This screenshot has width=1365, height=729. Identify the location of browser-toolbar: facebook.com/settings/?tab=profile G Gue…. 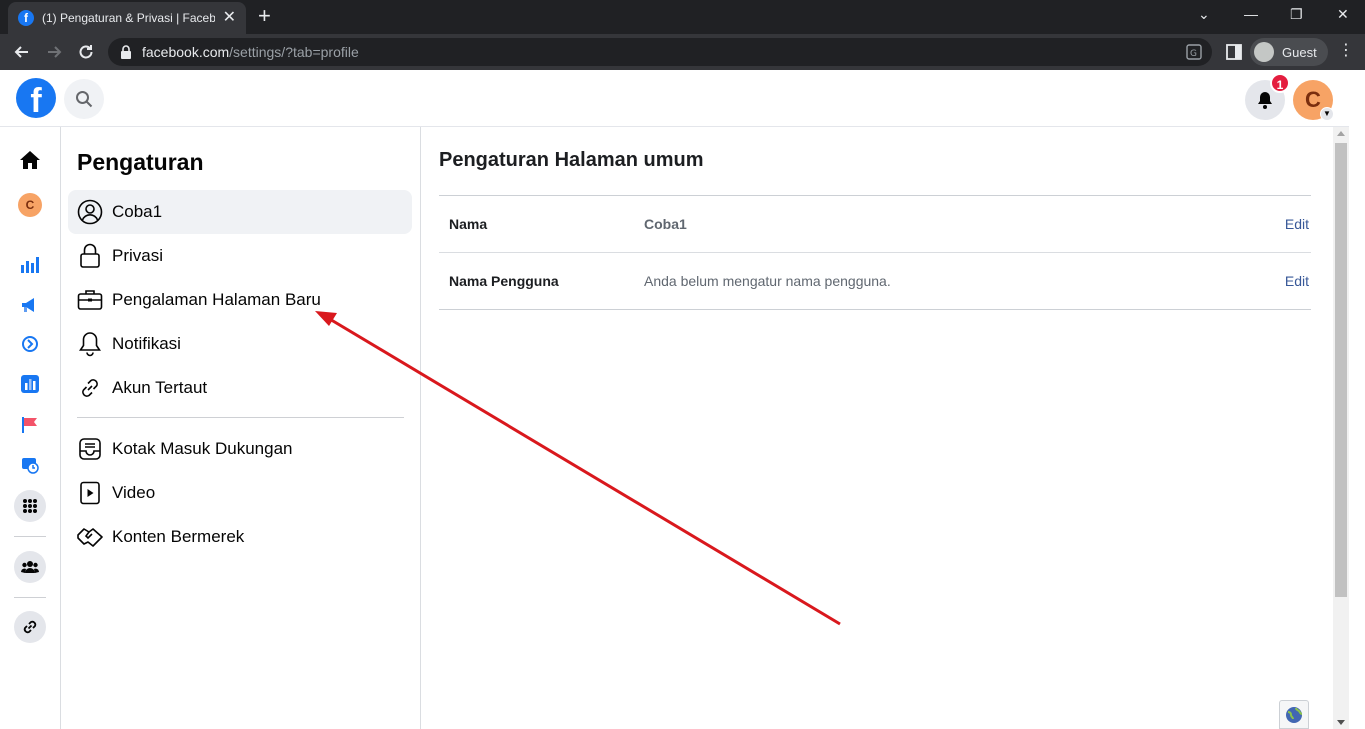
(682, 52).